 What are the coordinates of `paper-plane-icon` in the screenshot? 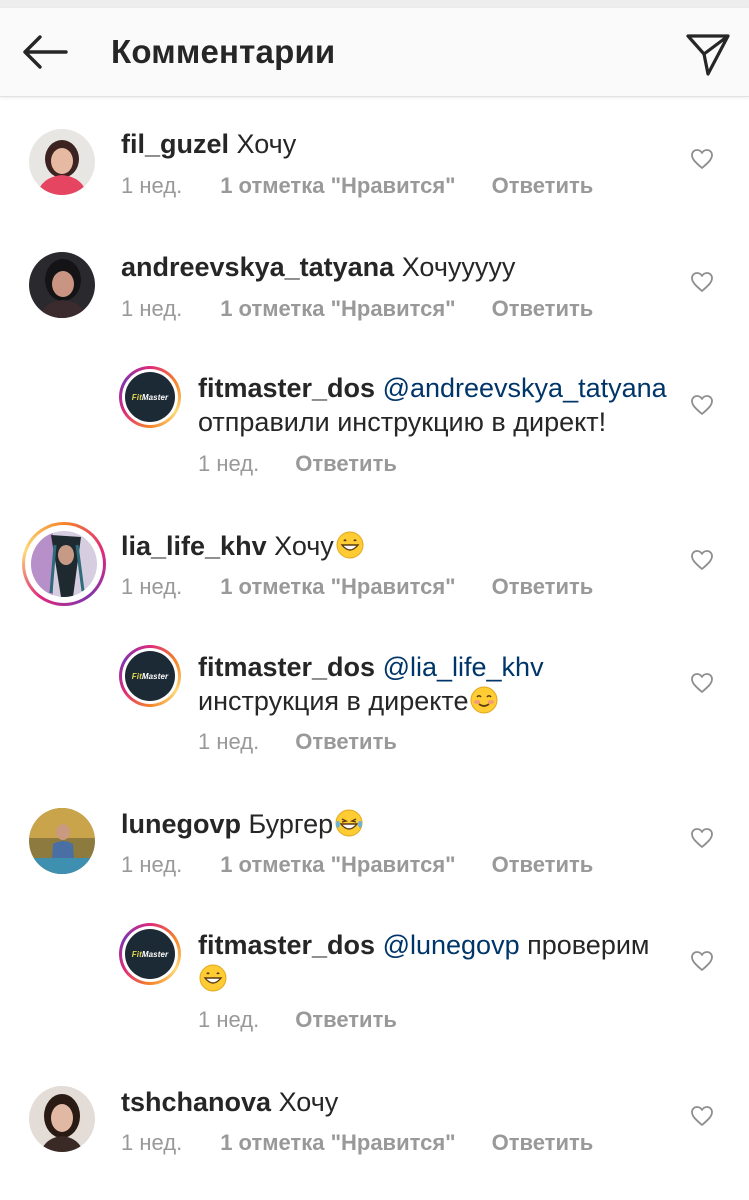 It's located at (708, 55).